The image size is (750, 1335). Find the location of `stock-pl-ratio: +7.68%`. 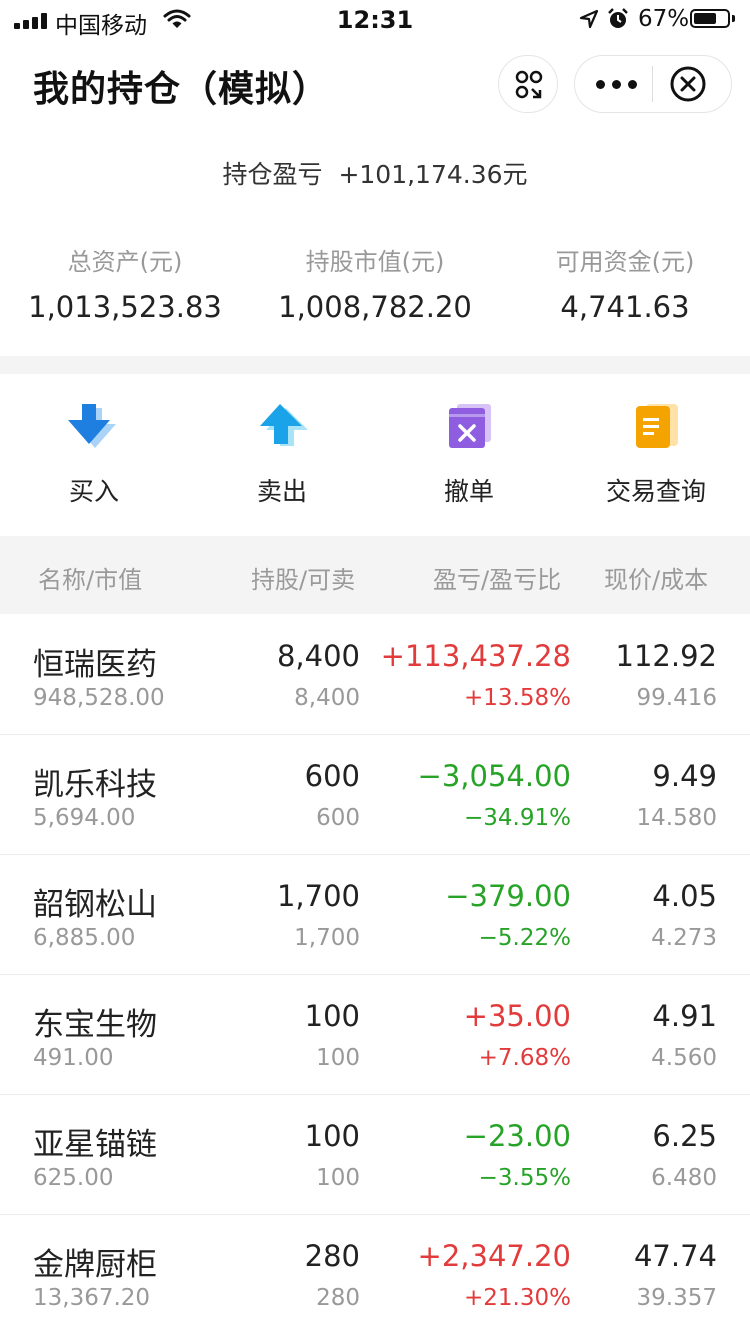

stock-pl-ratio: +7.68% is located at coordinates (524, 1058).